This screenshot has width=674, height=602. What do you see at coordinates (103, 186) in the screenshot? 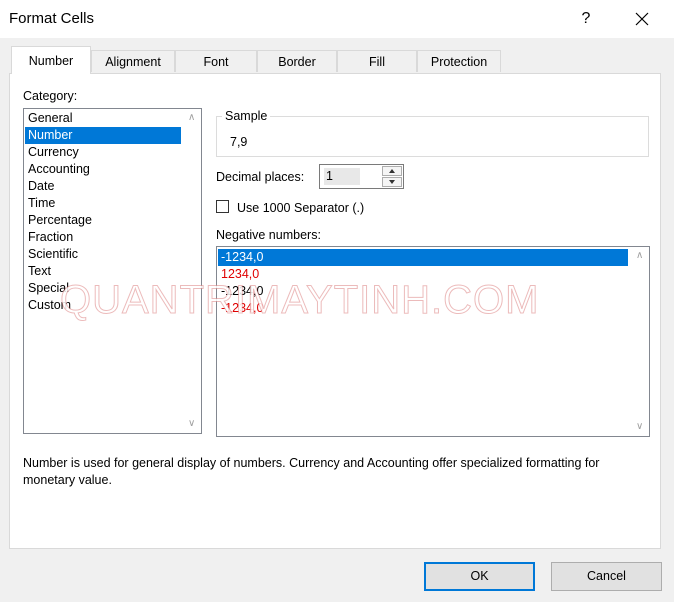
I see `category-item-date: Date` at bounding box center [103, 186].